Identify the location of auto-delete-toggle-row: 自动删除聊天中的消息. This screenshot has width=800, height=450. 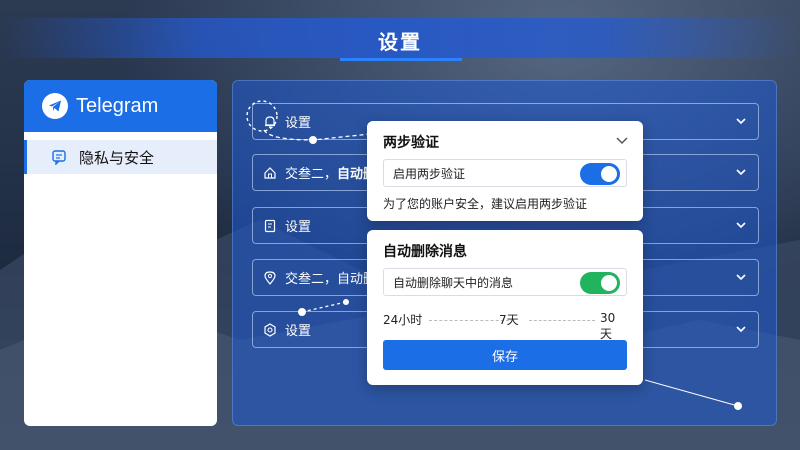
(505, 282).